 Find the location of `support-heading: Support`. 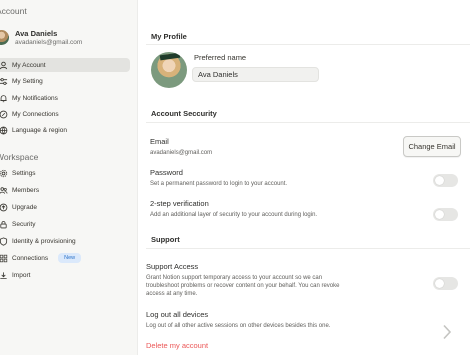

support-heading: Support is located at coordinates (165, 239).